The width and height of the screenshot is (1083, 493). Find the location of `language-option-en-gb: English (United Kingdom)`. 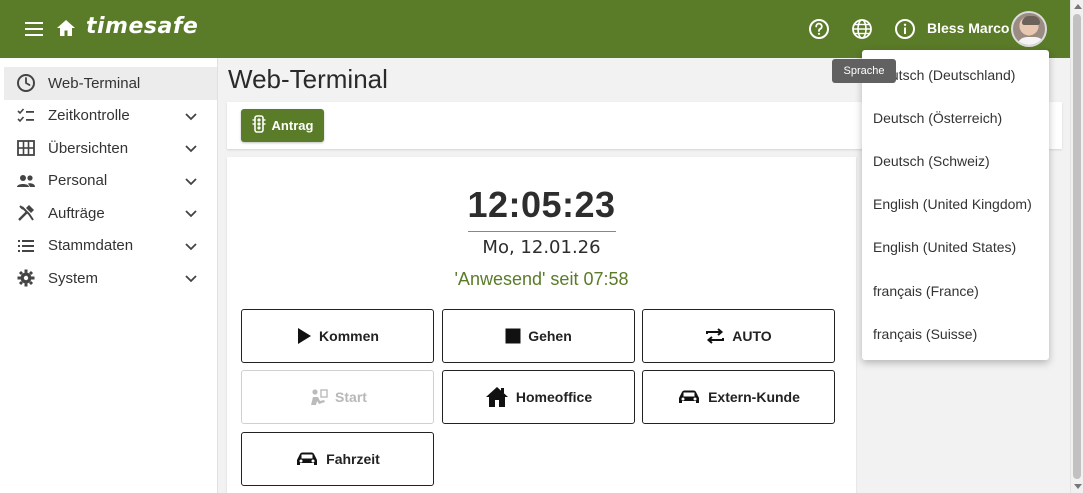

language-option-en-gb: English (United Kingdom) is located at coordinates (955, 204).